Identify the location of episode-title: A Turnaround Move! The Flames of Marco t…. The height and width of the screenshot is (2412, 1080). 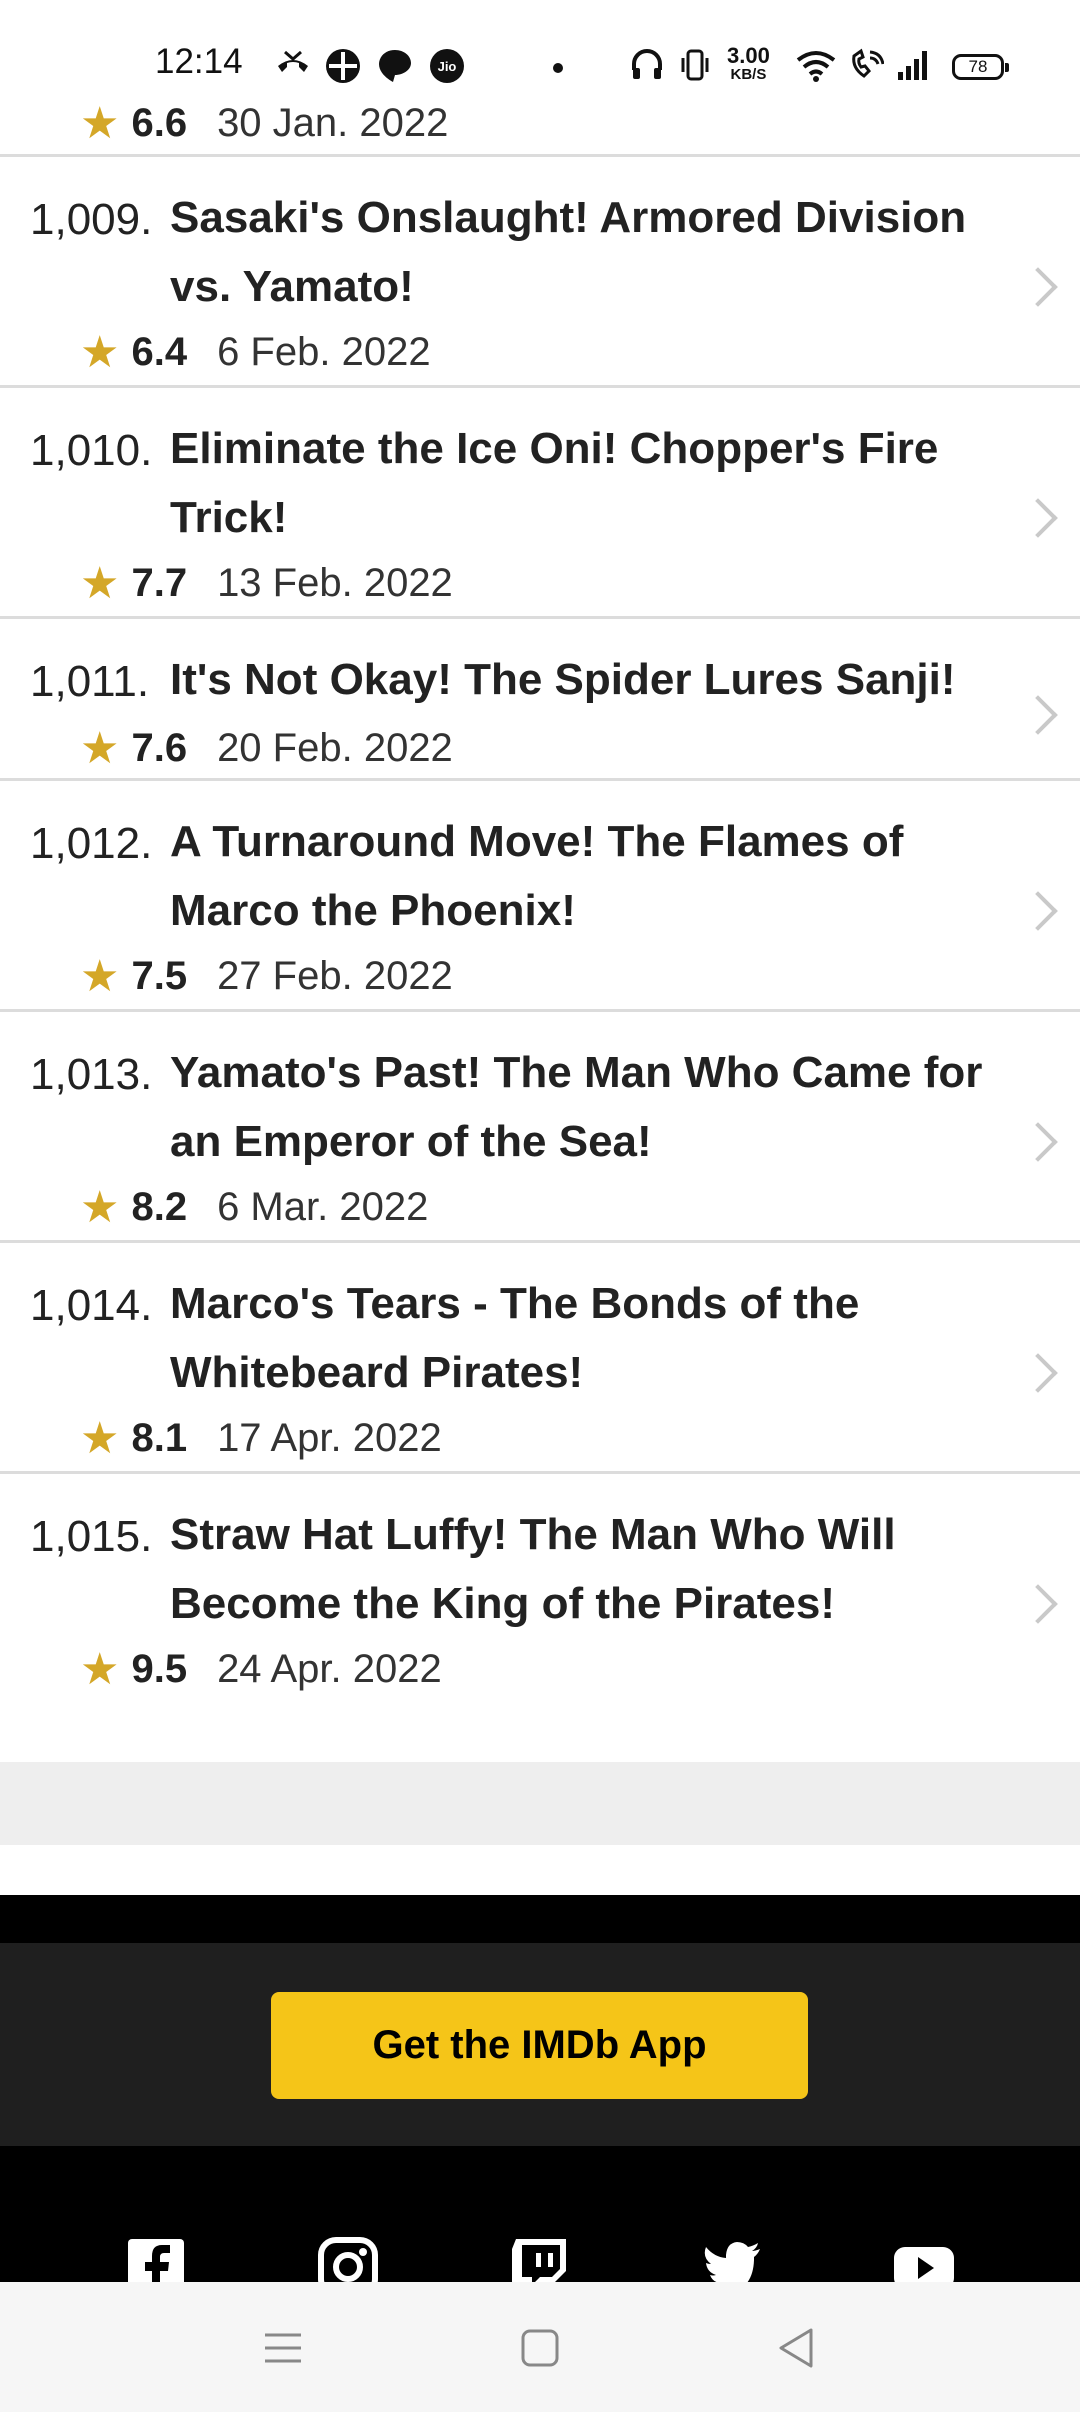
(585, 876).